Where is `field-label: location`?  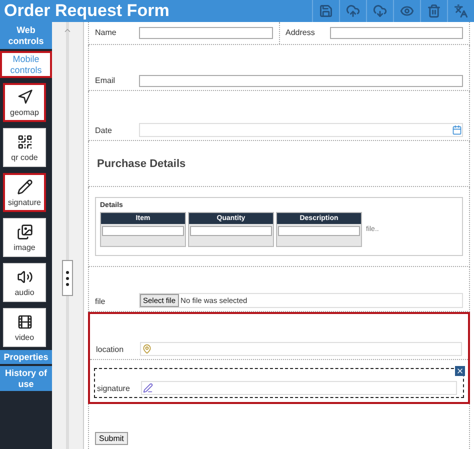
field-label: location is located at coordinates (110, 350).